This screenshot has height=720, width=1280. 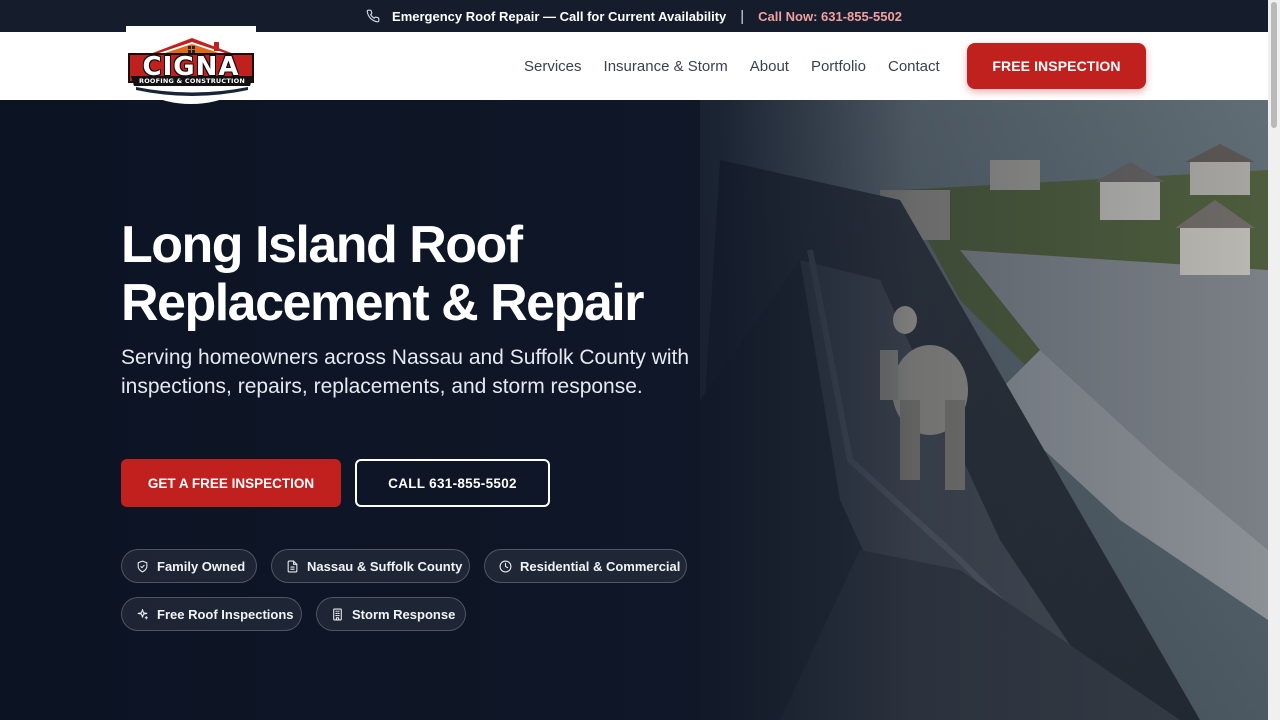 What do you see at coordinates (452, 483) in the screenshot?
I see `call-phone-button: CALL 631-855-5502` at bounding box center [452, 483].